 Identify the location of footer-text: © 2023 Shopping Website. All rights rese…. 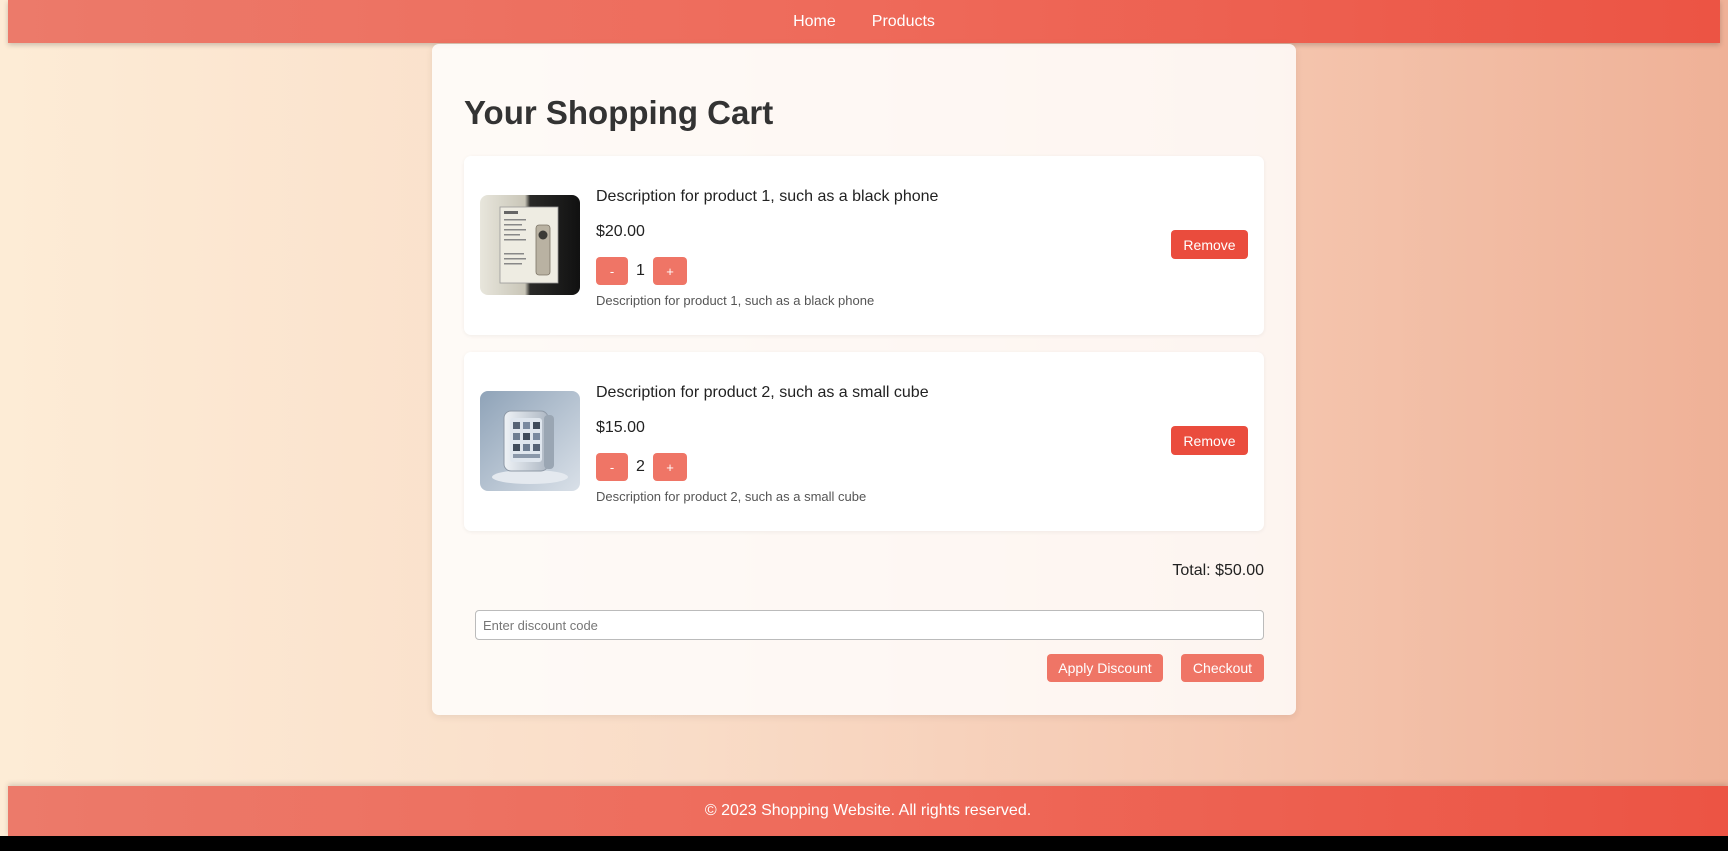
(868, 810).